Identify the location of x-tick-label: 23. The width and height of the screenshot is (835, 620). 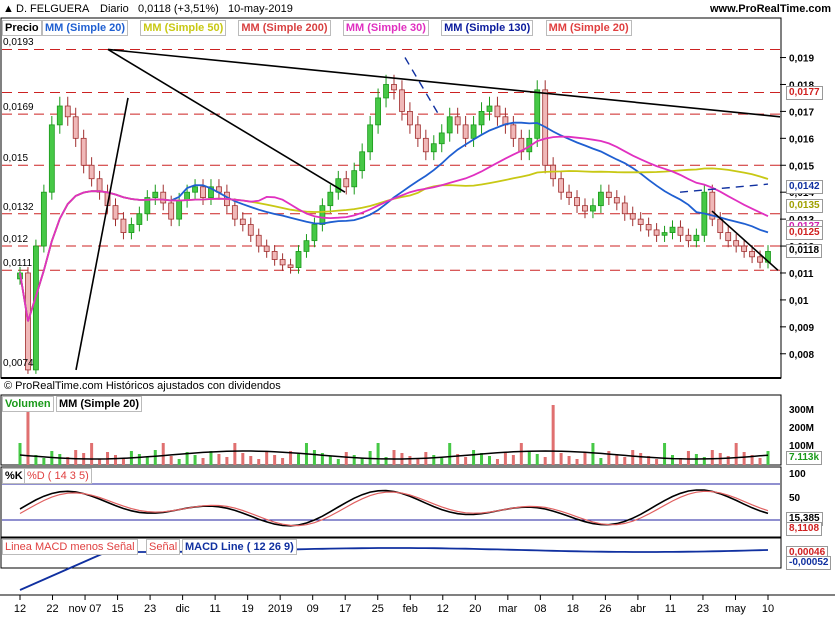
(703, 609).